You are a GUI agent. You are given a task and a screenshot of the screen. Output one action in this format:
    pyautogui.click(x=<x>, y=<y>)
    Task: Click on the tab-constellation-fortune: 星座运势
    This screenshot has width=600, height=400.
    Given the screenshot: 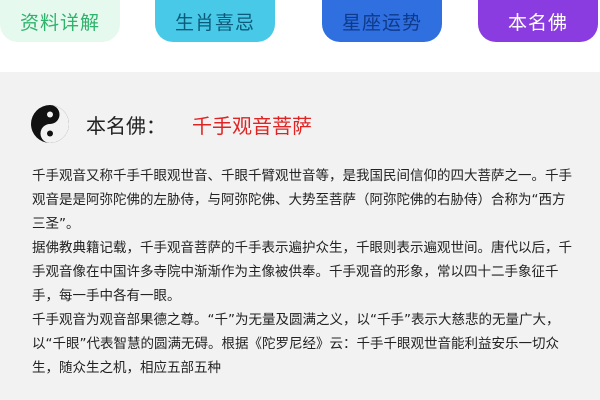 What is the action you would take?
    pyautogui.click(x=382, y=21)
    